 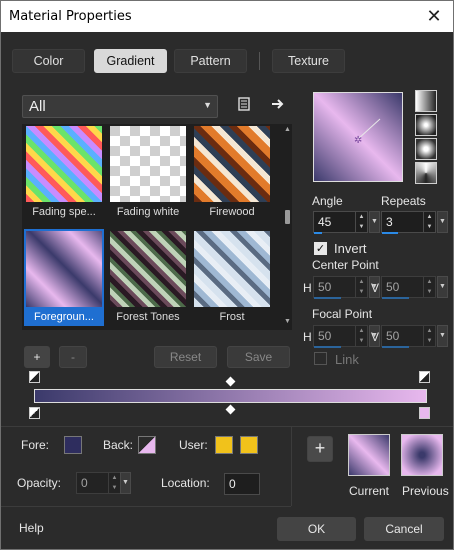 What do you see at coordinates (324, 287) in the screenshot?
I see `center-h-value: 50` at bounding box center [324, 287].